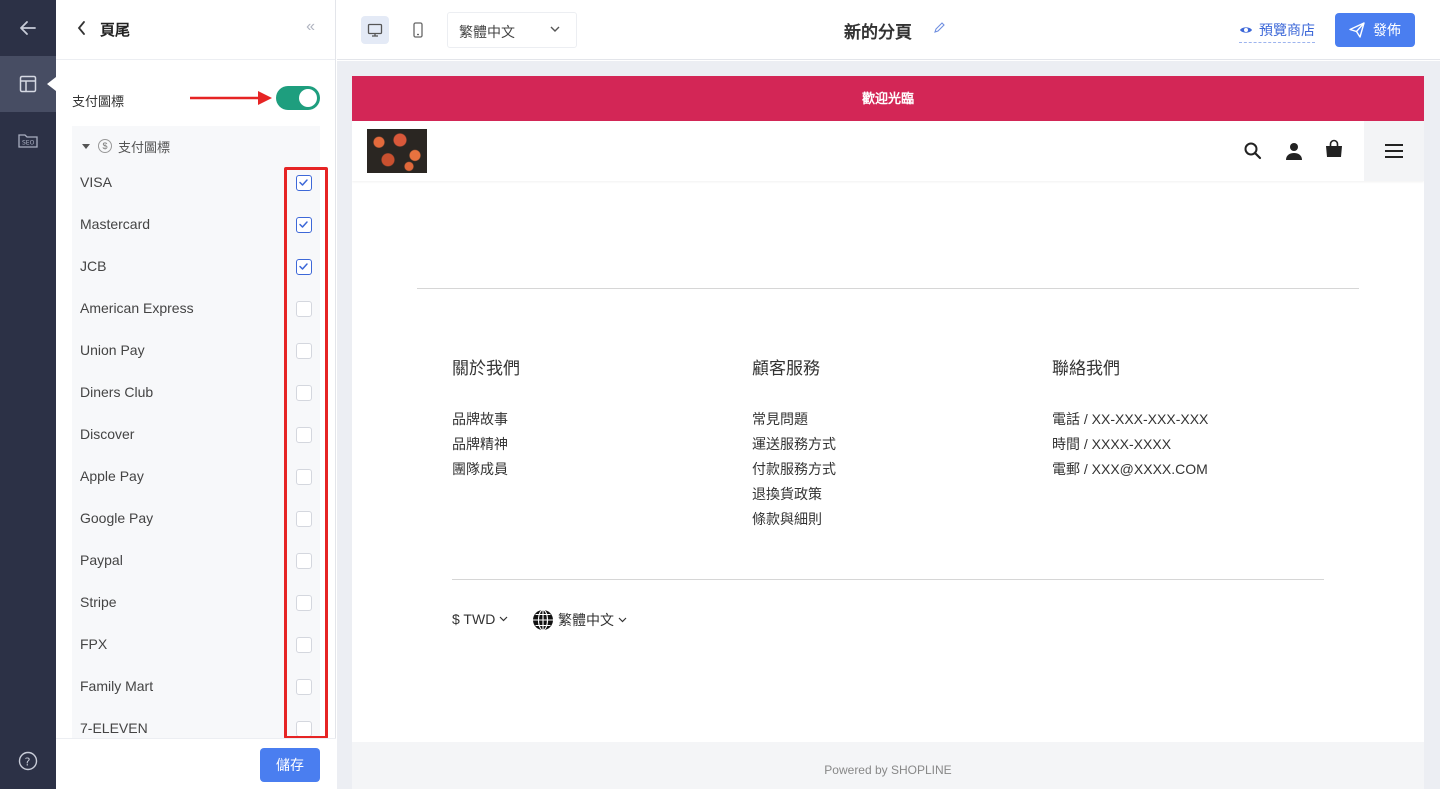  I want to click on shopping-bag-icon, so click(1334, 149).